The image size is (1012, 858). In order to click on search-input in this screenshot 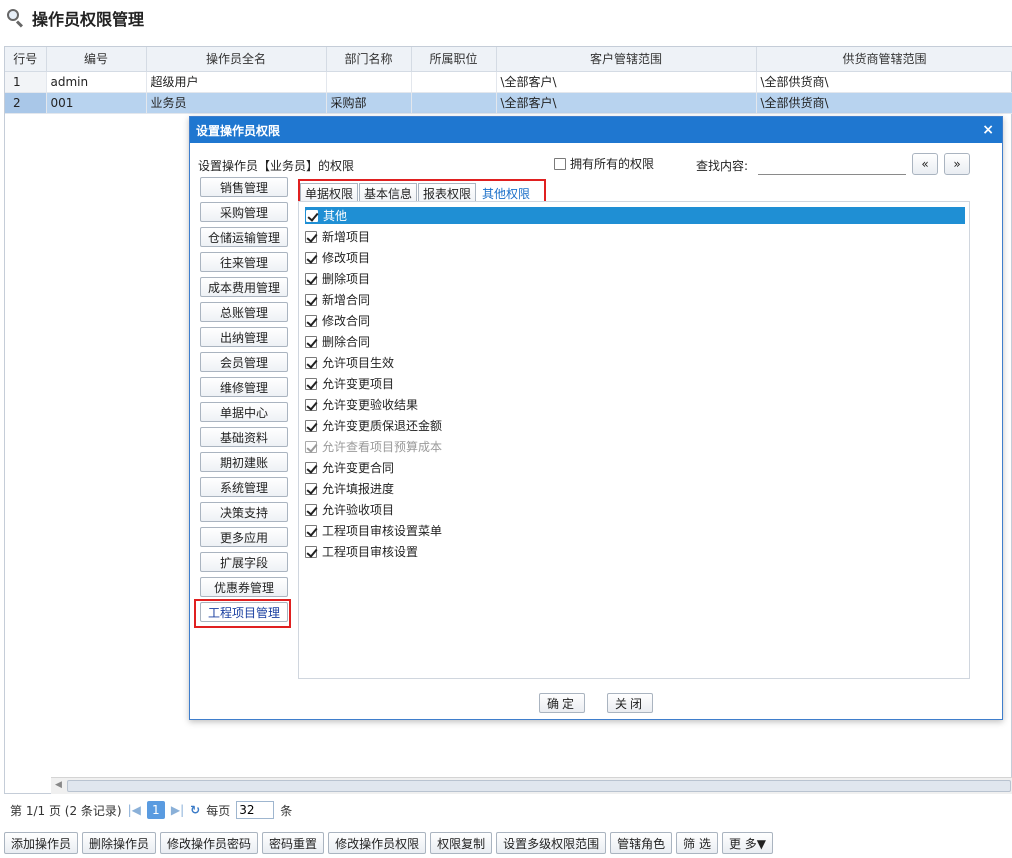, I will do `click(832, 165)`.